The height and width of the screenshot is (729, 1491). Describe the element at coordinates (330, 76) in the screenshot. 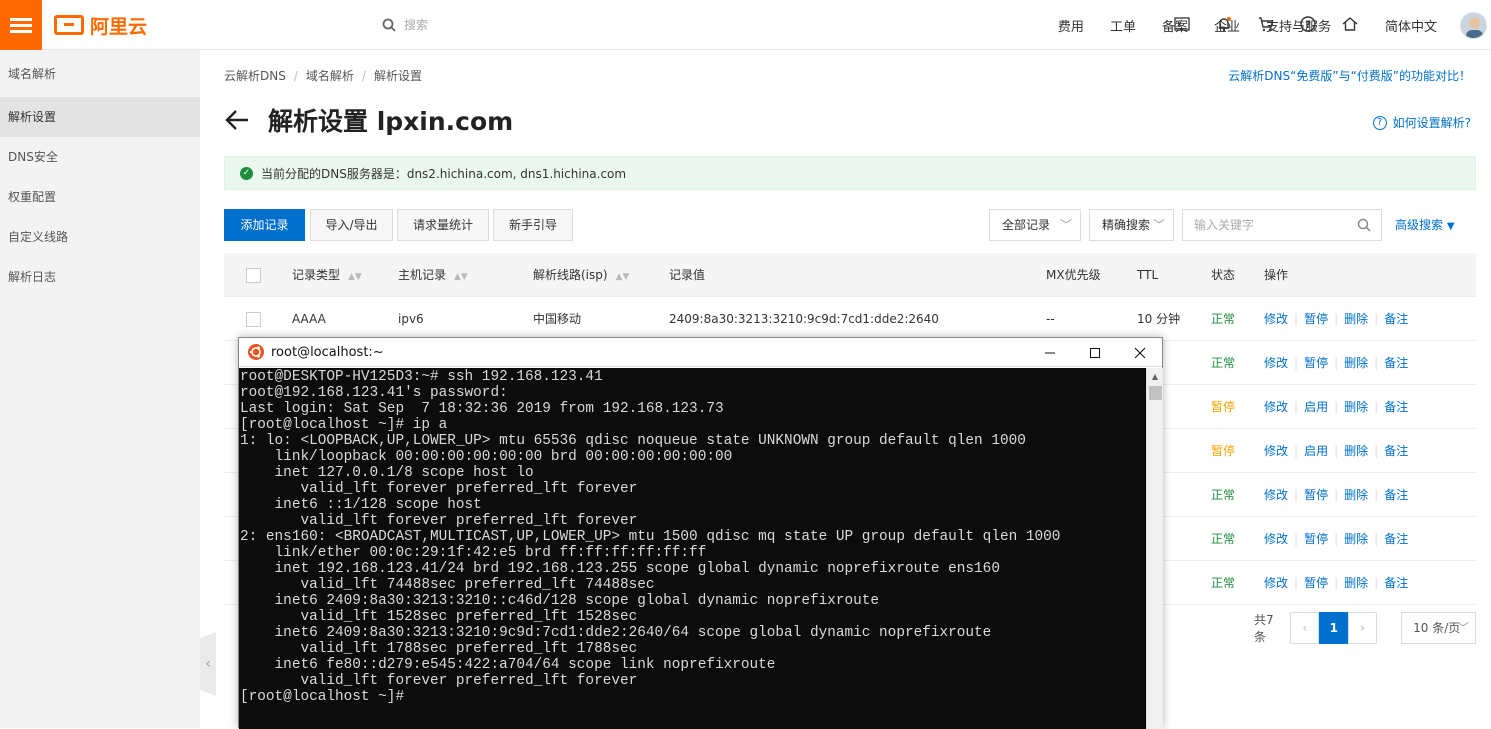

I see `breadcrumb-item: 域名解析` at that location.